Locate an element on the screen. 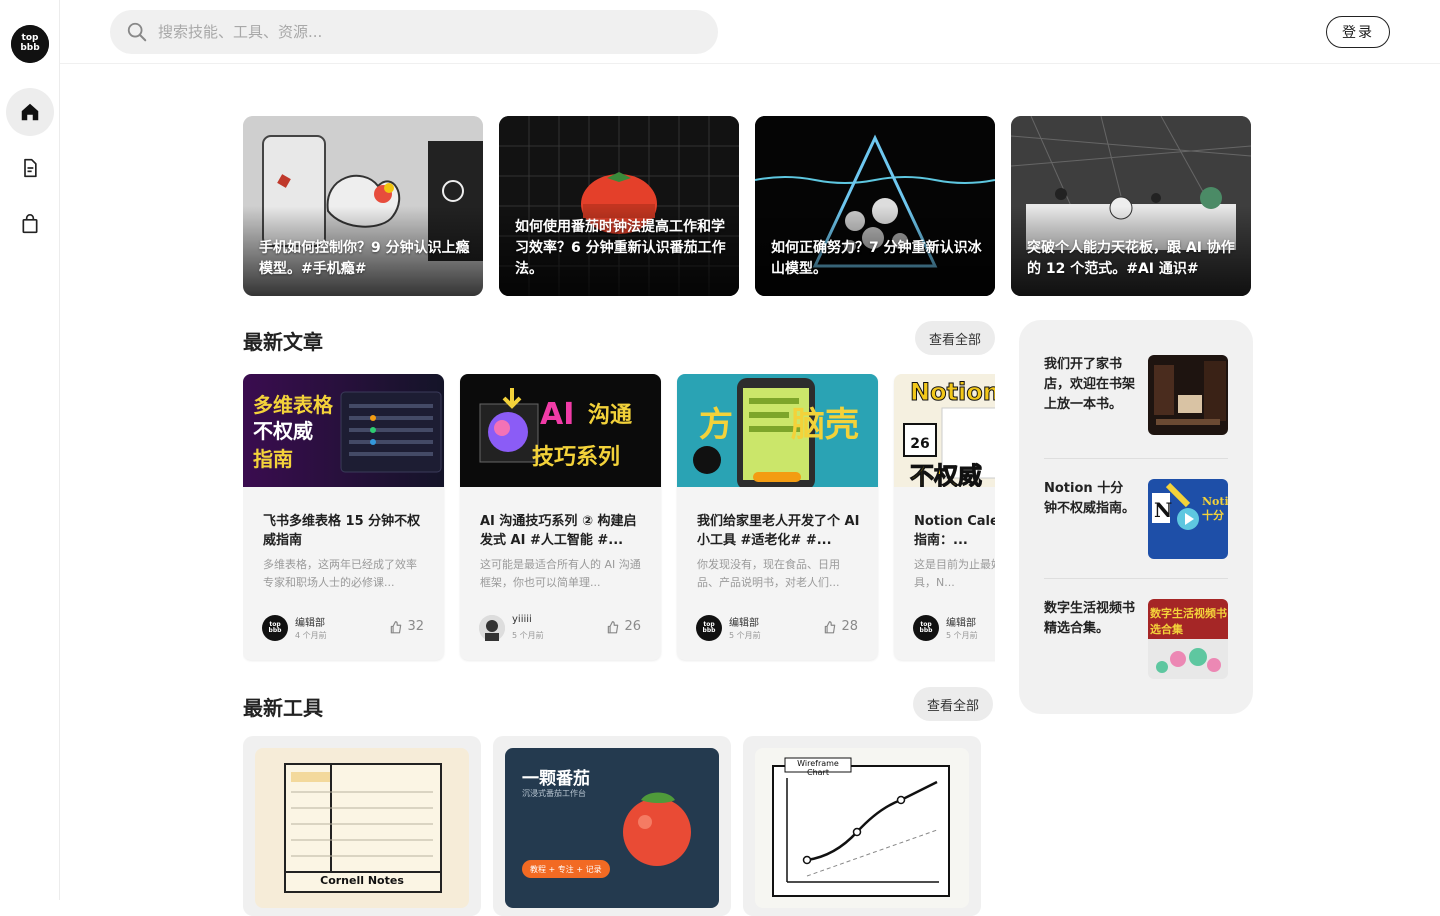  tool-tag: 教程 + 专注 + 记录 is located at coordinates (566, 869).